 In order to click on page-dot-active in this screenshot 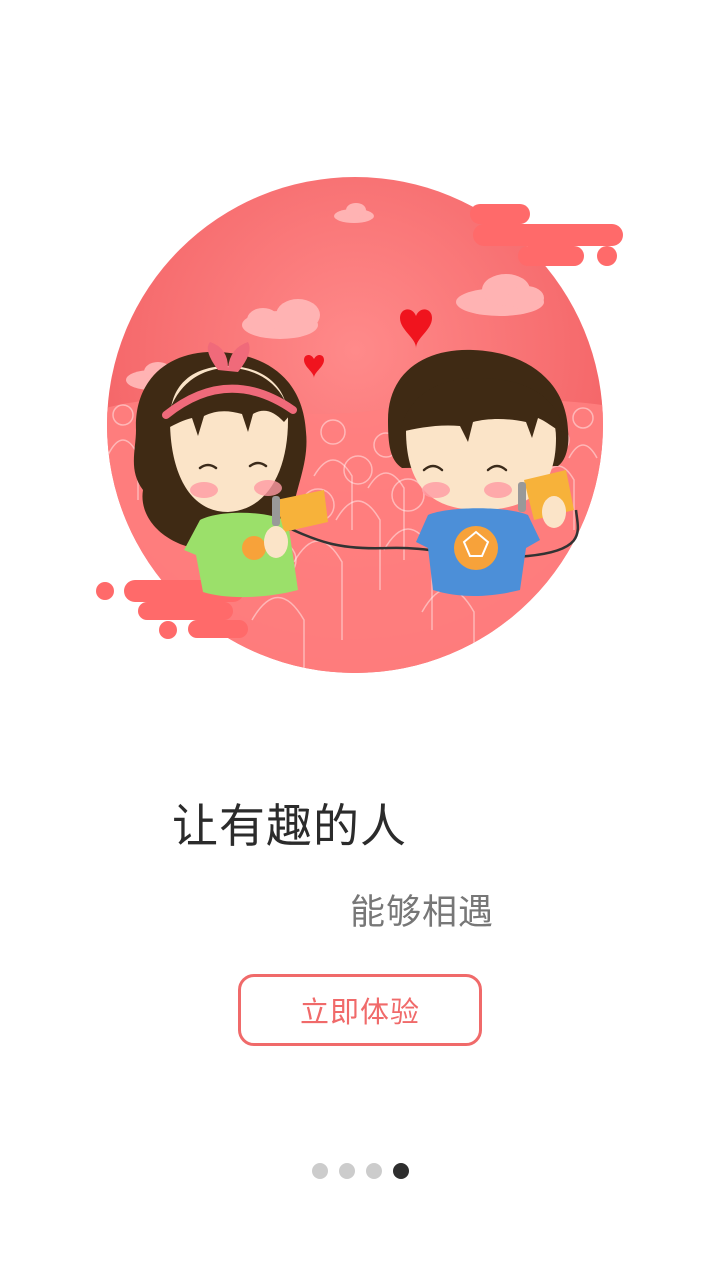, I will do `click(400, 1171)`.